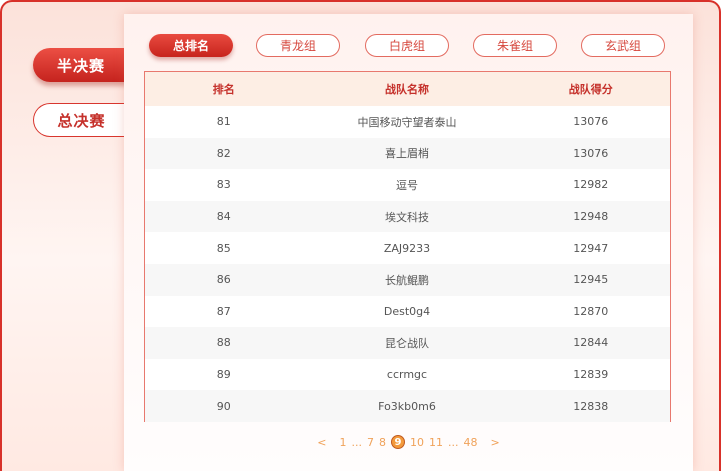  What do you see at coordinates (81, 120) in the screenshot?
I see `stage-final-button: 总决赛` at bounding box center [81, 120].